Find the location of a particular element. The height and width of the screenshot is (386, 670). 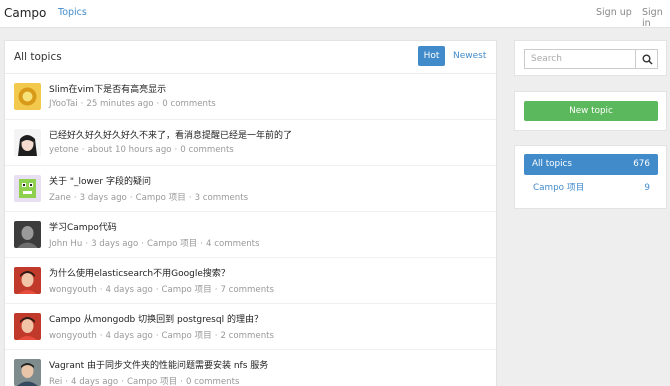

grey-photo-avatar-icon is located at coordinates (27, 234).